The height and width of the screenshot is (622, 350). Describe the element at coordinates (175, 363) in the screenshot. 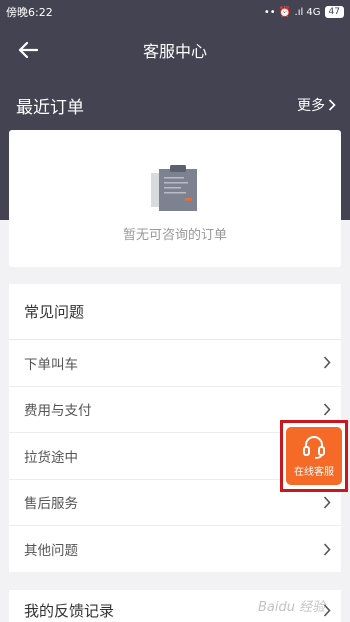

I see `faq-item-ordering: 下单叫车` at that location.